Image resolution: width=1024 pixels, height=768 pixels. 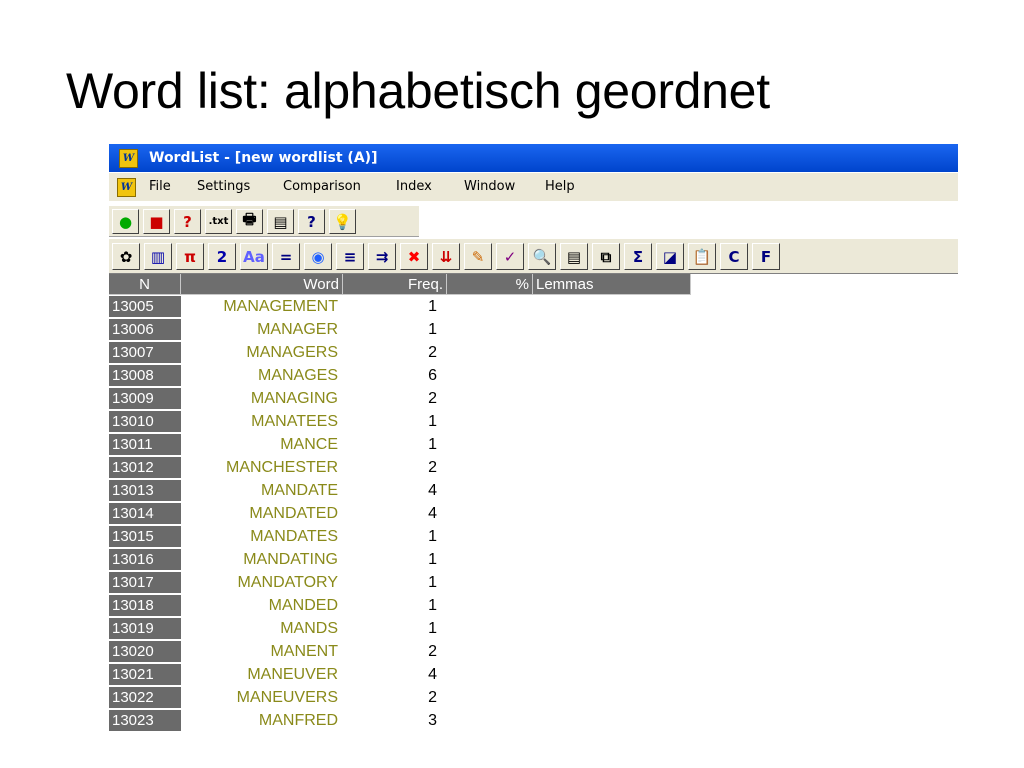 What do you see at coordinates (286, 256) in the screenshot?
I see `equals-button: =` at bounding box center [286, 256].